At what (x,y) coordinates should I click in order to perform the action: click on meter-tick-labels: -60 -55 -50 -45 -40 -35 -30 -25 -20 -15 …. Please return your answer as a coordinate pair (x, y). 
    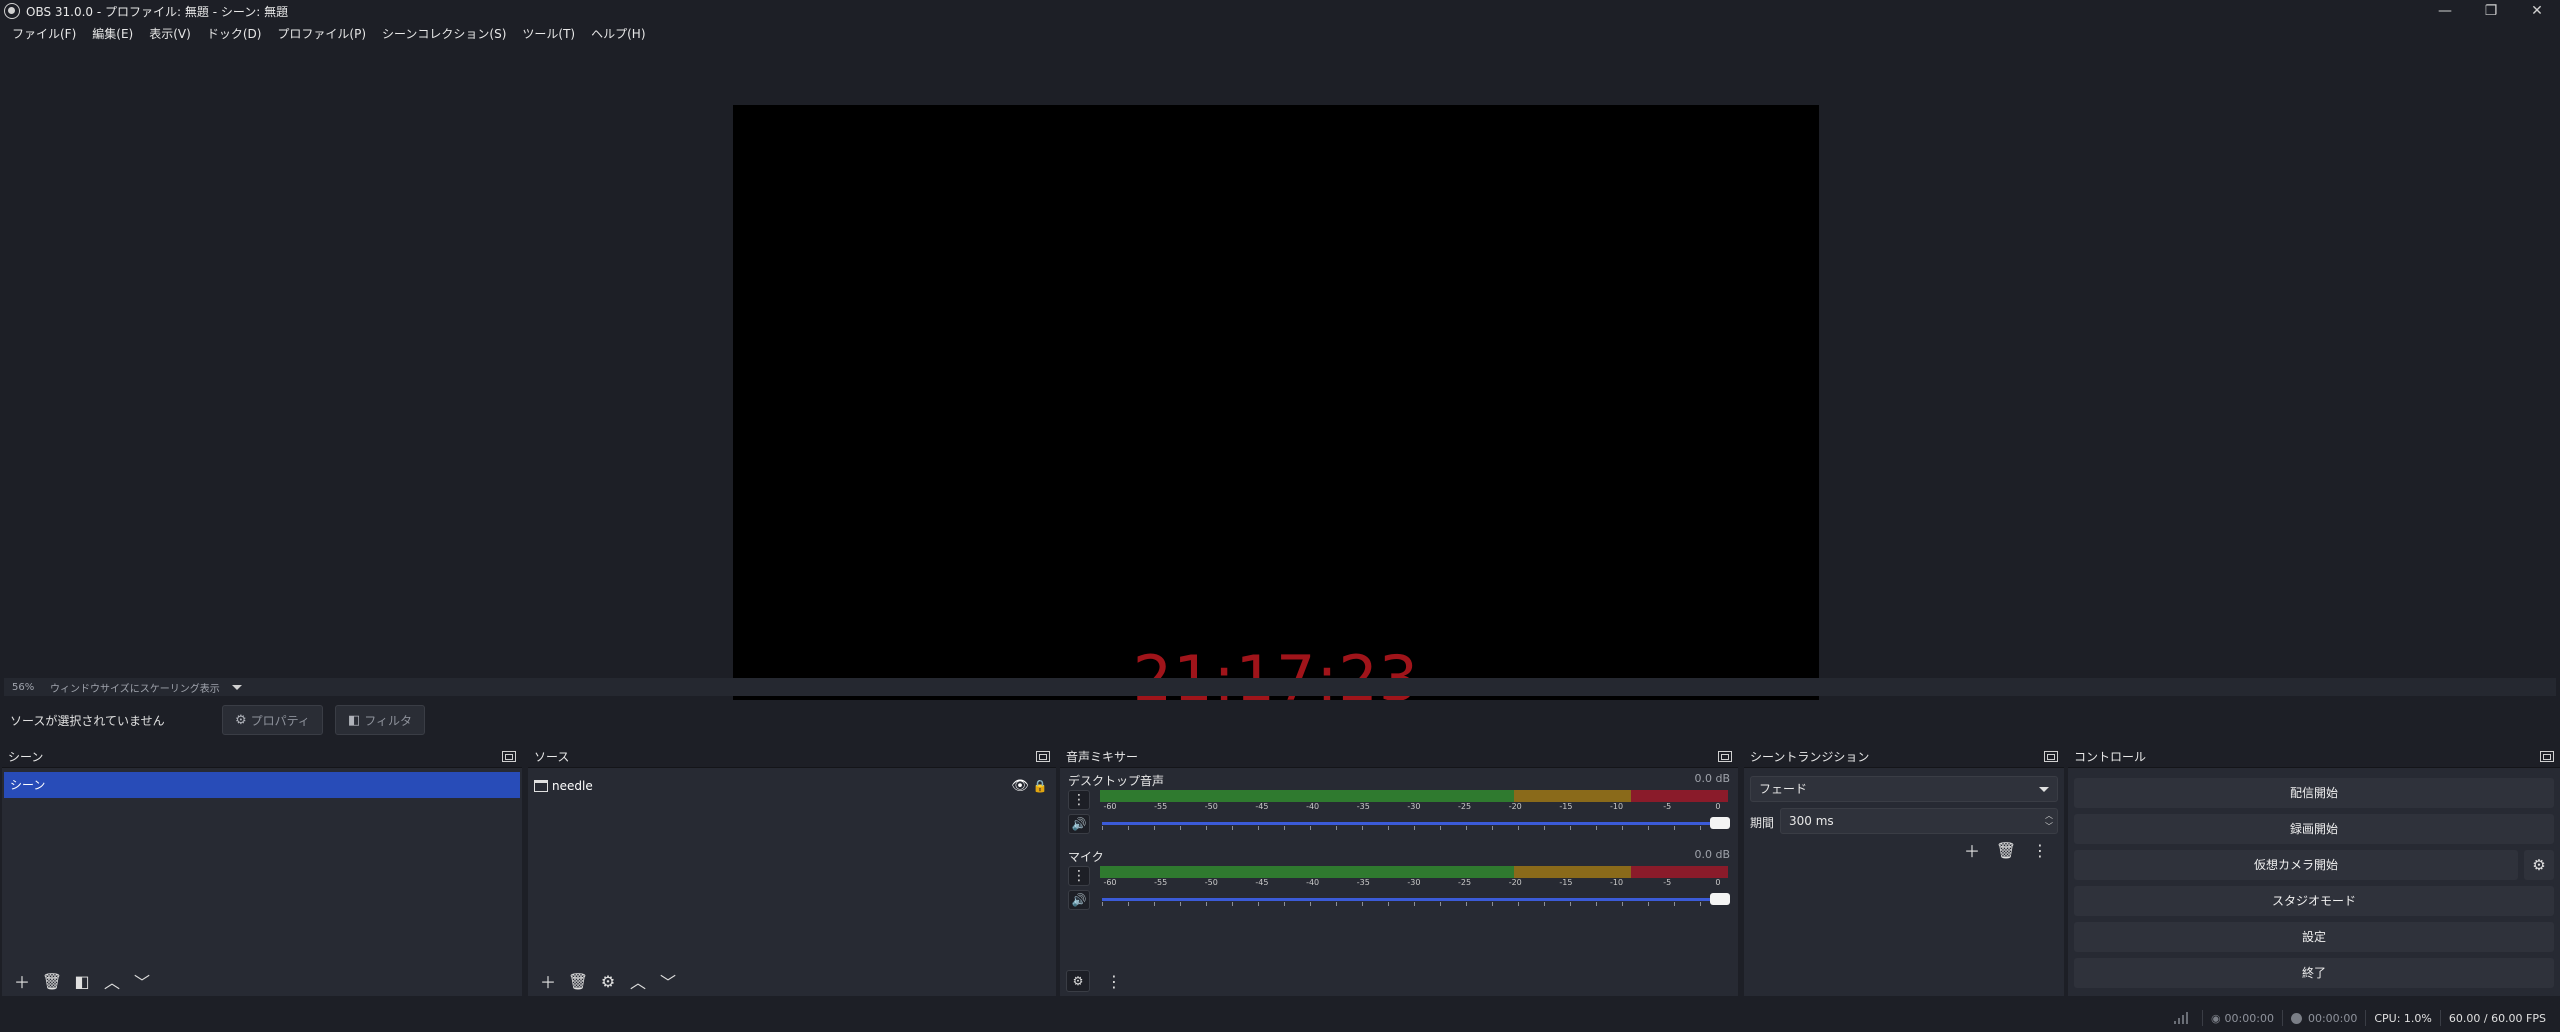
    Looking at the image, I should click on (1414, 883).